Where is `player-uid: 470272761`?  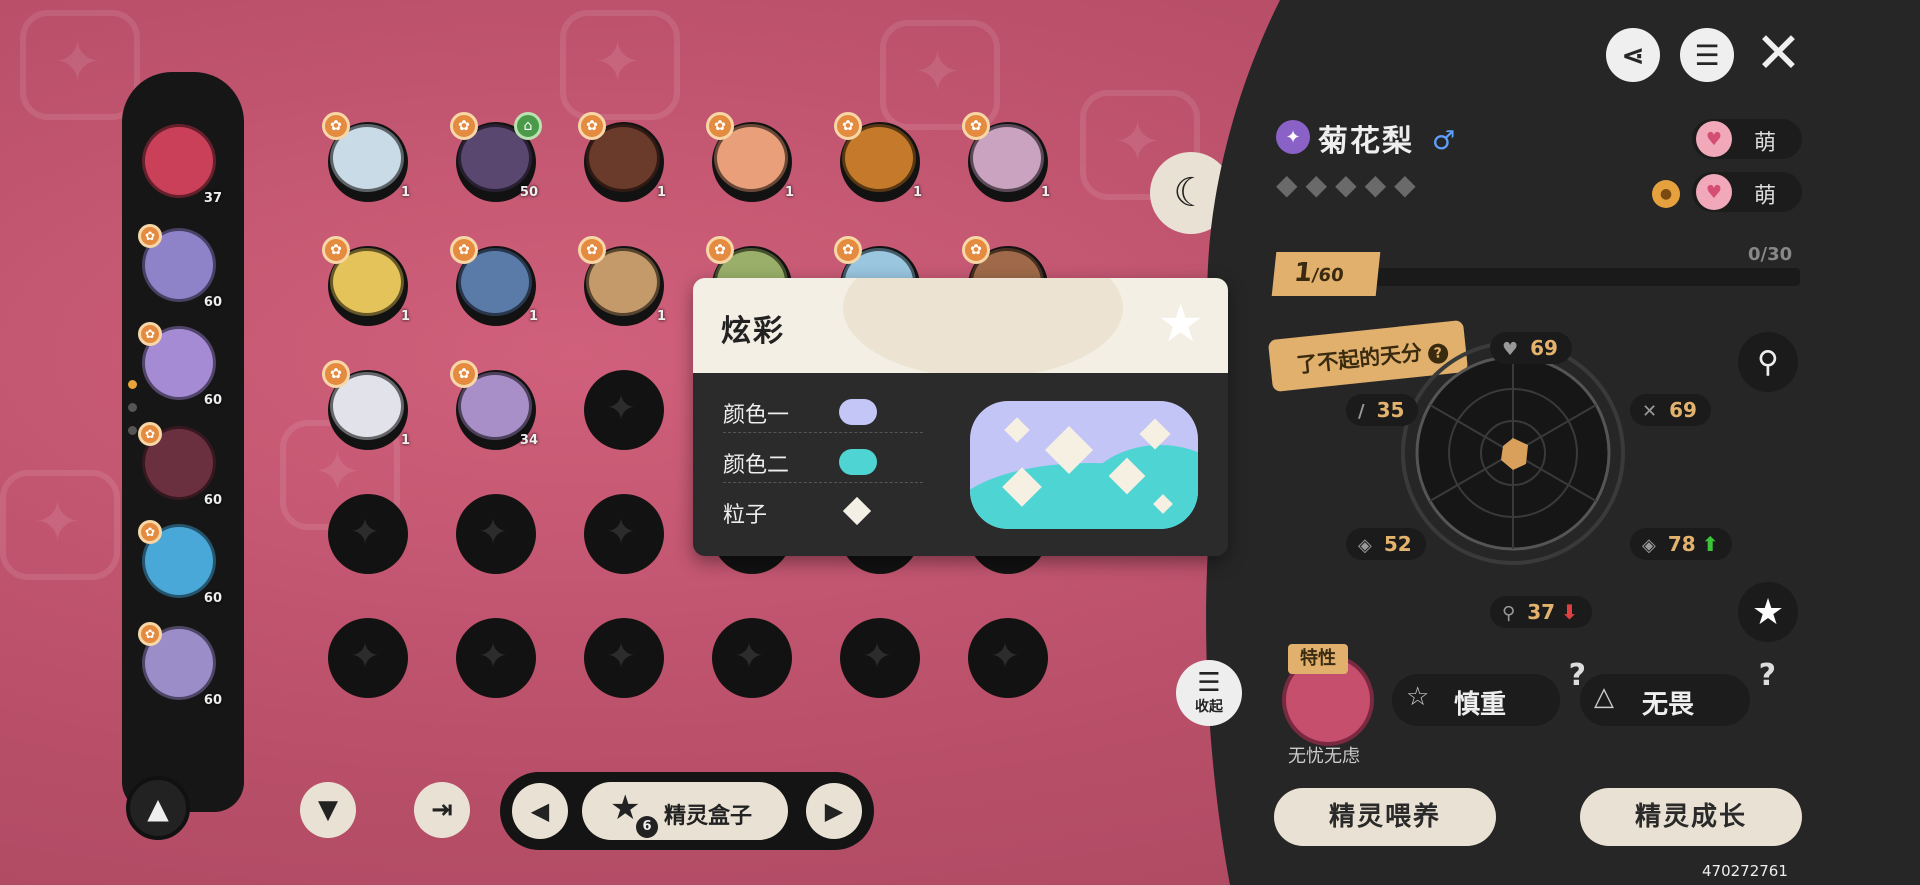 player-uid: 470272761 is located at coordinates (1745, 871).